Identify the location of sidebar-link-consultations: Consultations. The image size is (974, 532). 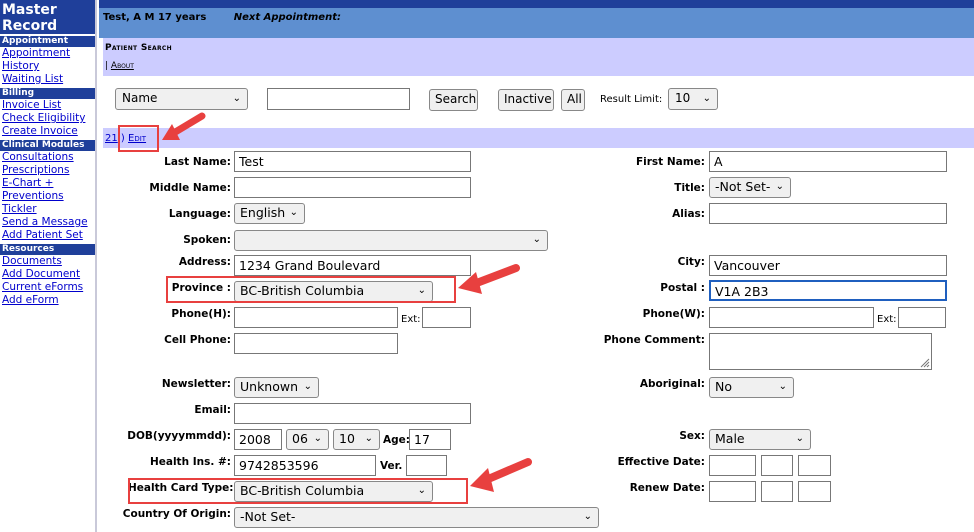
(47, 157).